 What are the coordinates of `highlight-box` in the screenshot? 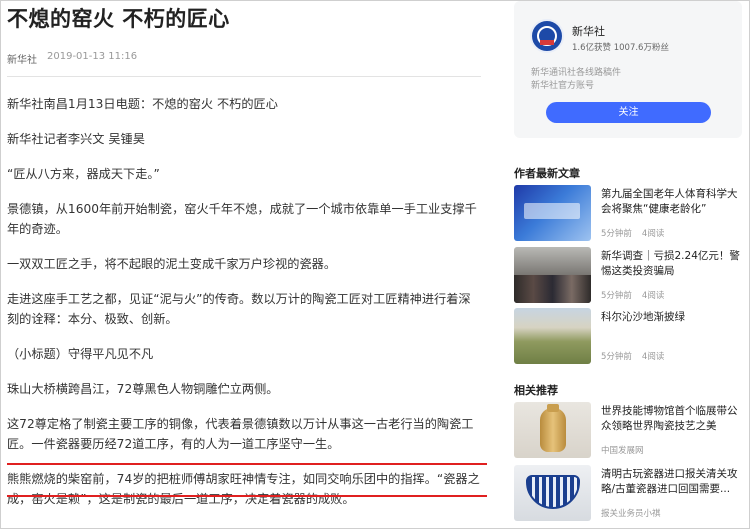 It's located at (247, 480).